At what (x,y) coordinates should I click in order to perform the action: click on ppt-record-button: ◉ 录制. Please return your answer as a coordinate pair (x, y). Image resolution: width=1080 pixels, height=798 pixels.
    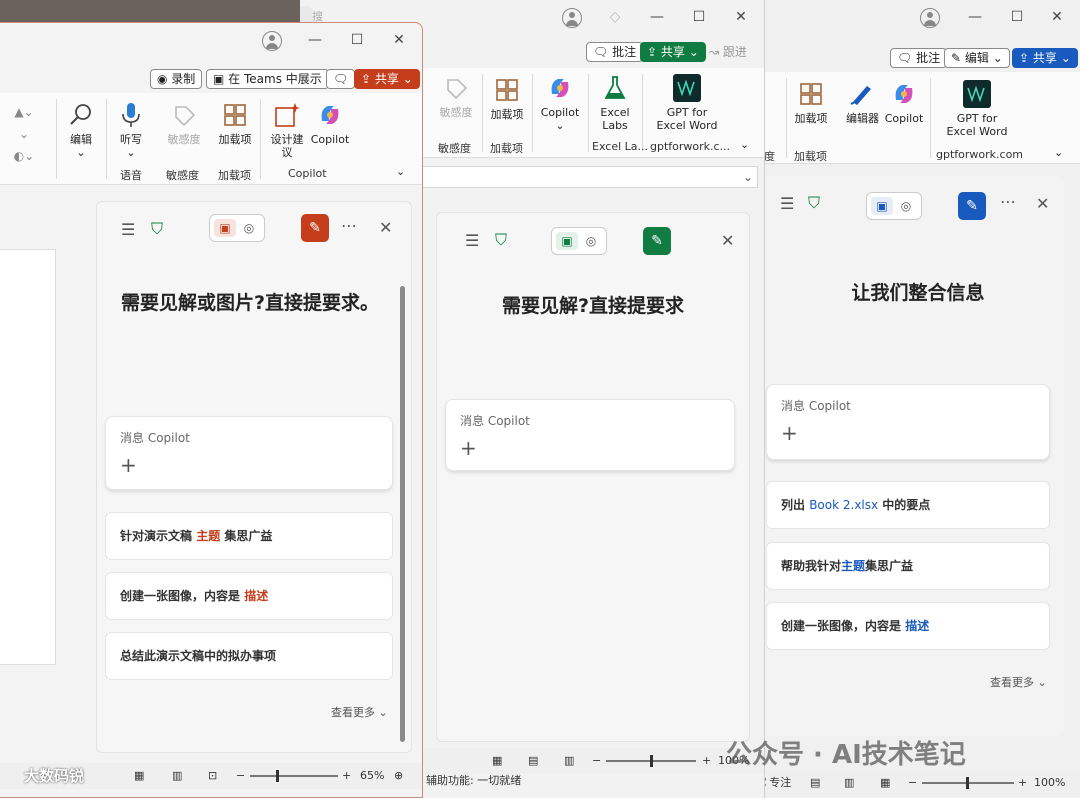
    Looking at the image, I should click on (176, 79).